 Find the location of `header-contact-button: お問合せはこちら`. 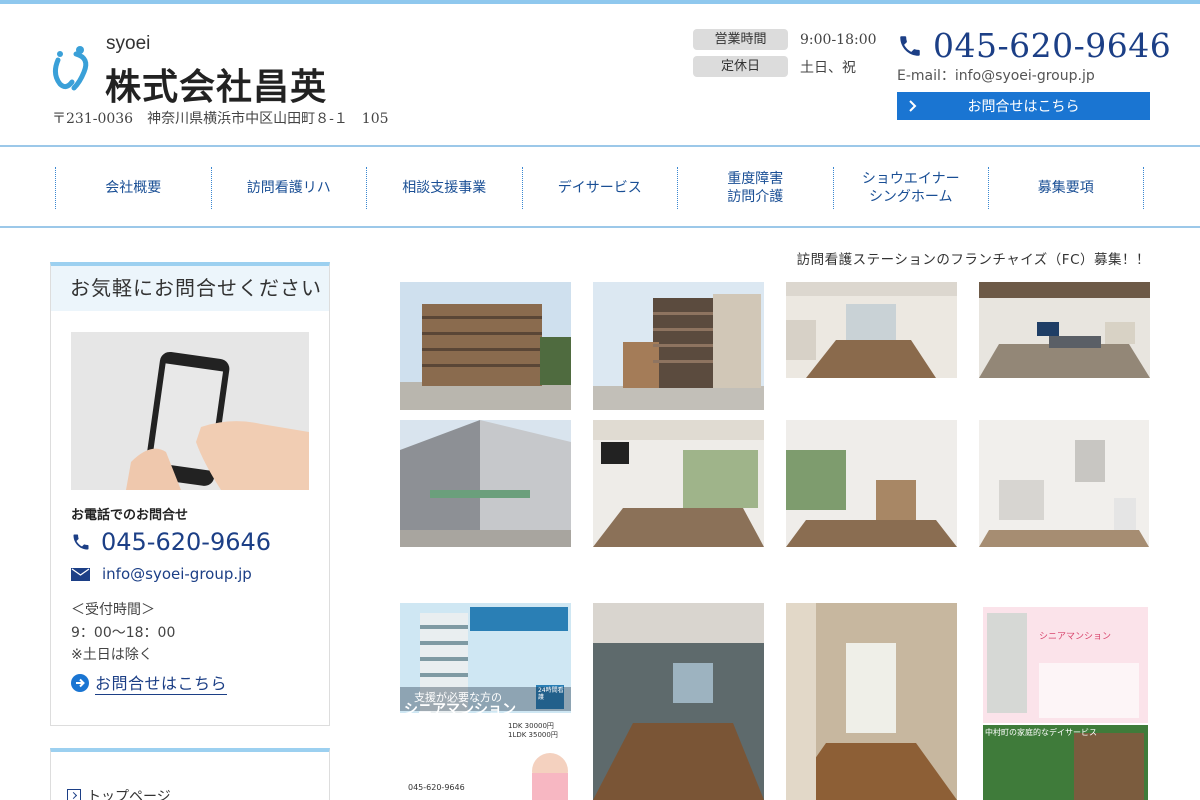

header-contact-button: お問合せはこちら is located at coordinates (1023, 106).